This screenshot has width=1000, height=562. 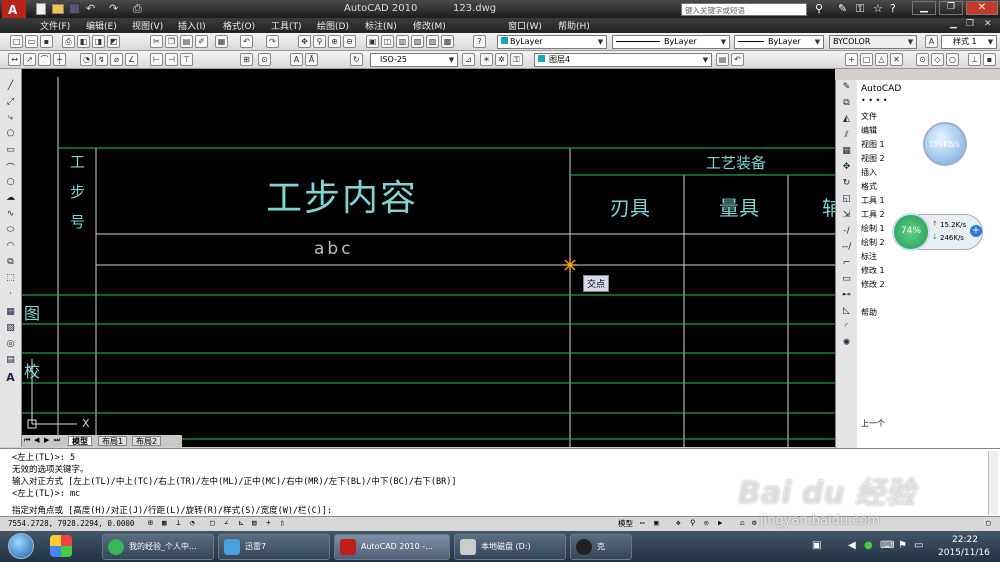 I want to click on palette-item-draw1: 绘制 1, so click(x=873, y=228).